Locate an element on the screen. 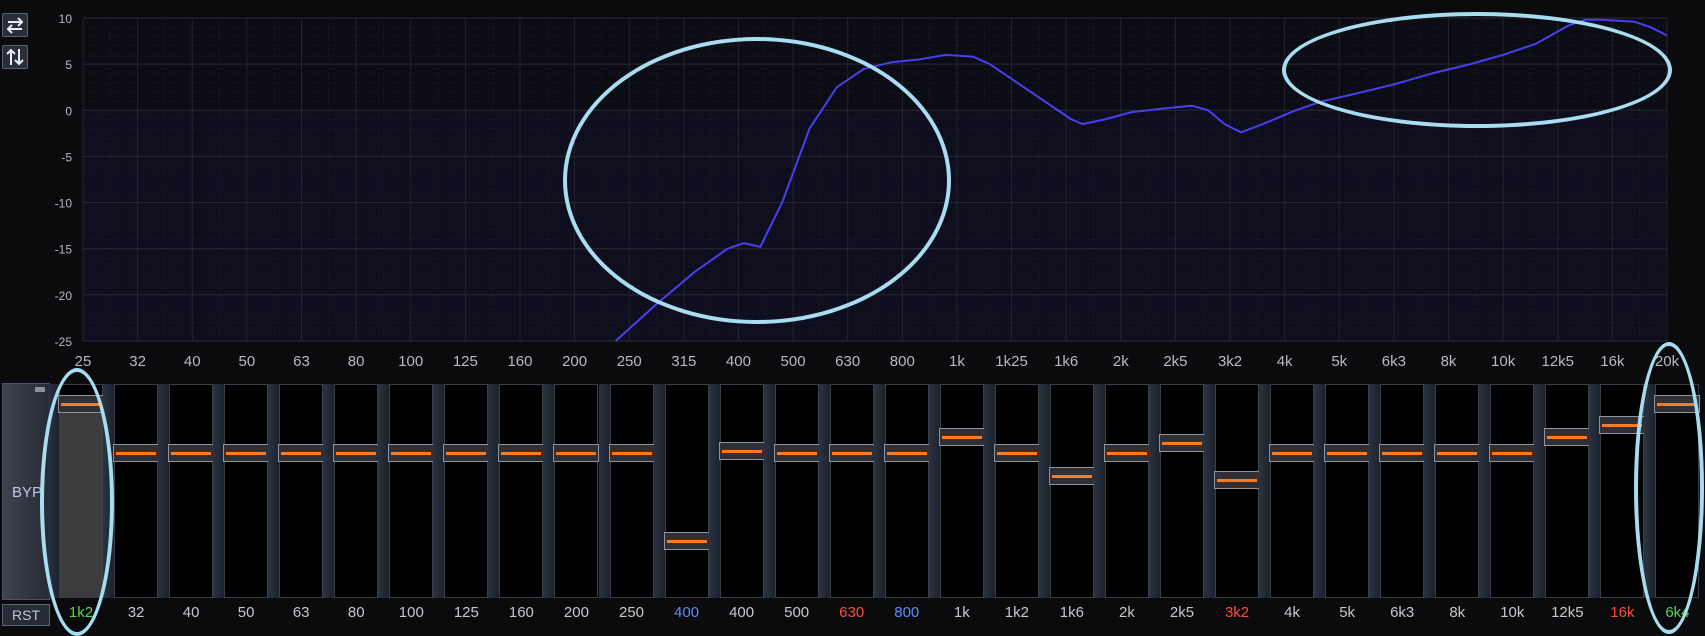  band-label: 63 is located at coordinates (301, 612).